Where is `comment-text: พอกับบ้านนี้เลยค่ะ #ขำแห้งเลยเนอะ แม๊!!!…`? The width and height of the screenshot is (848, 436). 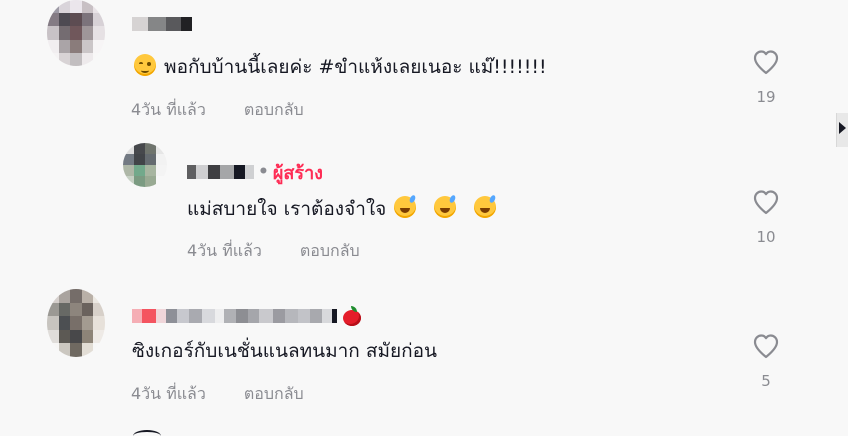
comment-text: พอกับบ้านนี้เลยค่ะ #ขำแห้งเลยเนอะ แม๊!!!… is located at coordinates (339, 67).